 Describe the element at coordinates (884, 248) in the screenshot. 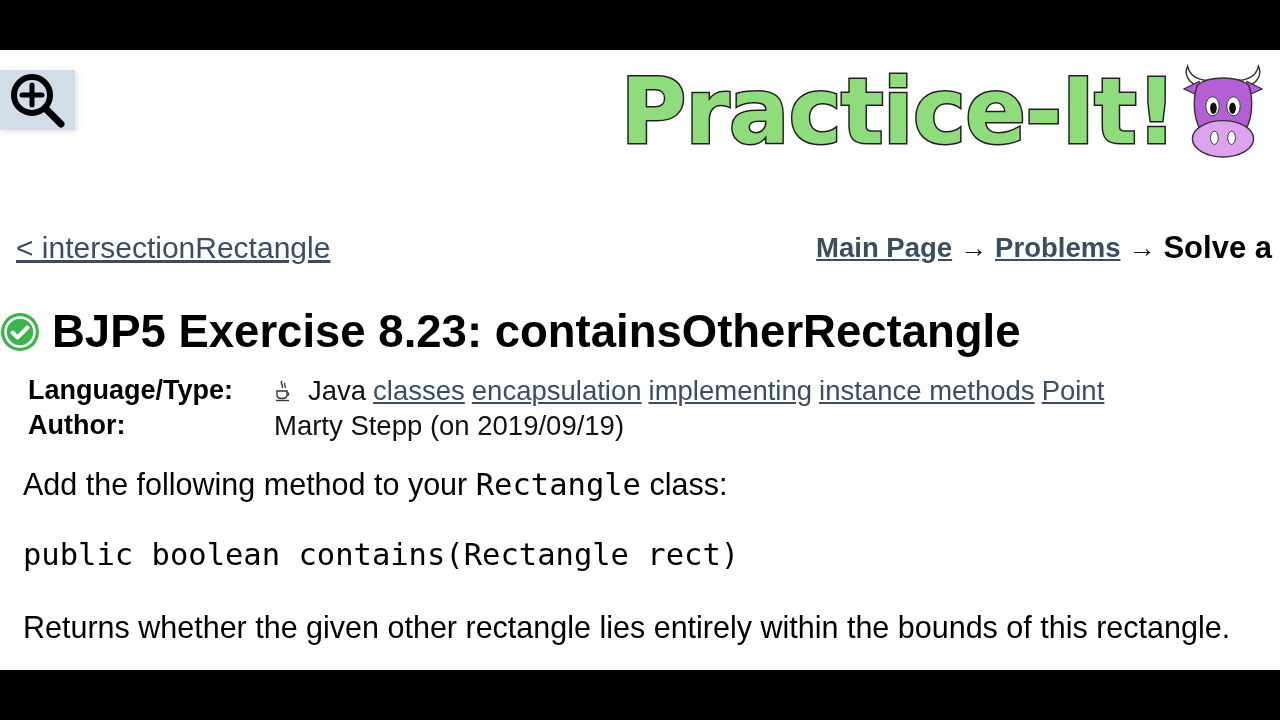

I see `breadcrumb-link: Main Page` at that location.